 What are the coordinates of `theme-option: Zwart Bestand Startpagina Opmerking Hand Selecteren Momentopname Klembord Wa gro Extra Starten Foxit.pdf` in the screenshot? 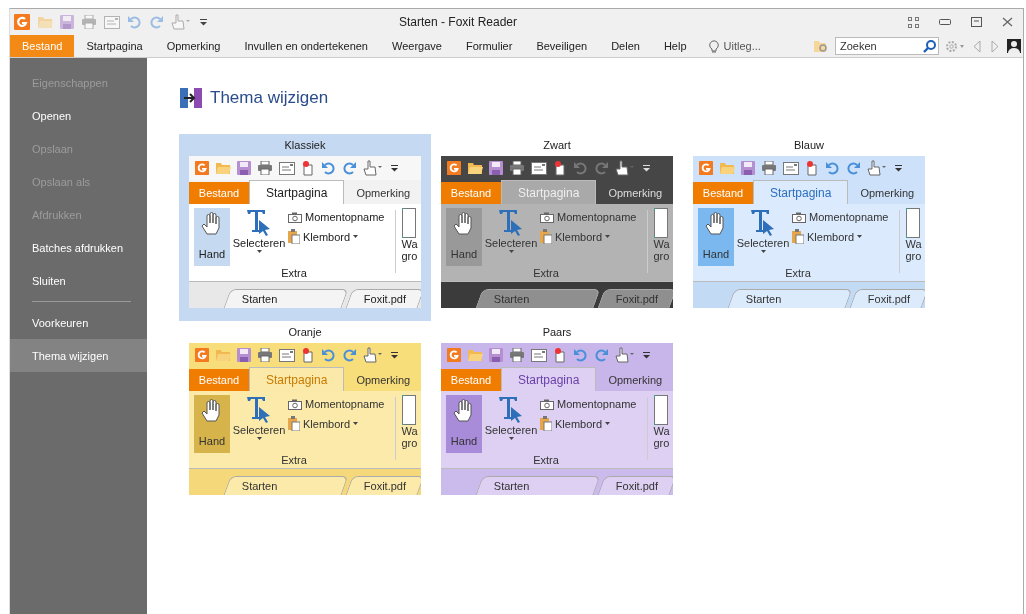 It's located at (557, 227).